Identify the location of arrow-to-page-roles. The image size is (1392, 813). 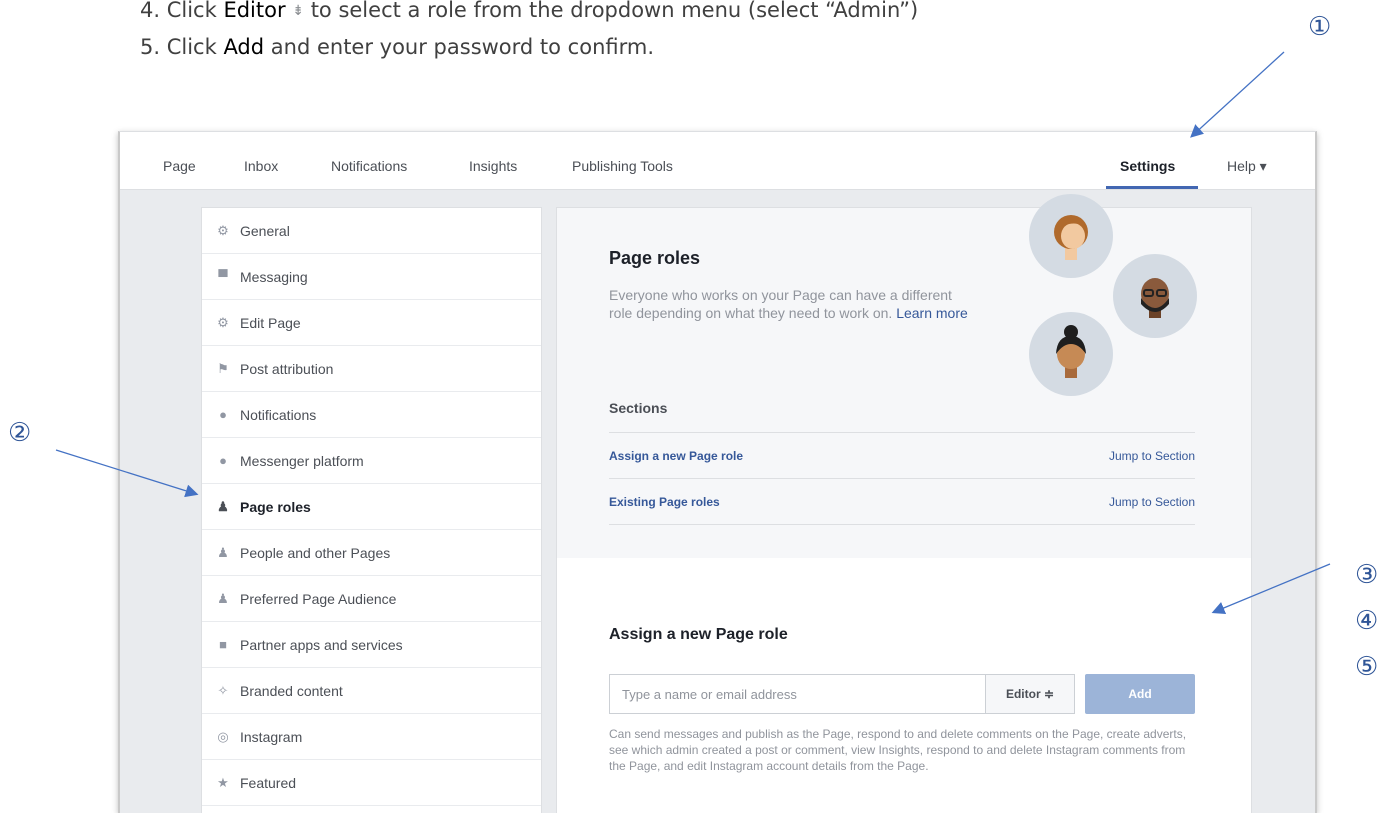
(127, 473).